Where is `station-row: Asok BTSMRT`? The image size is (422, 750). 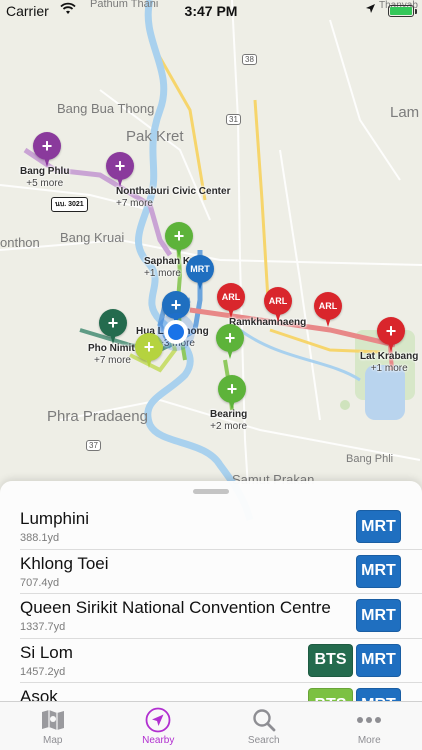 station-row: Asok BTSMRT is located at coordinates (221, 692).